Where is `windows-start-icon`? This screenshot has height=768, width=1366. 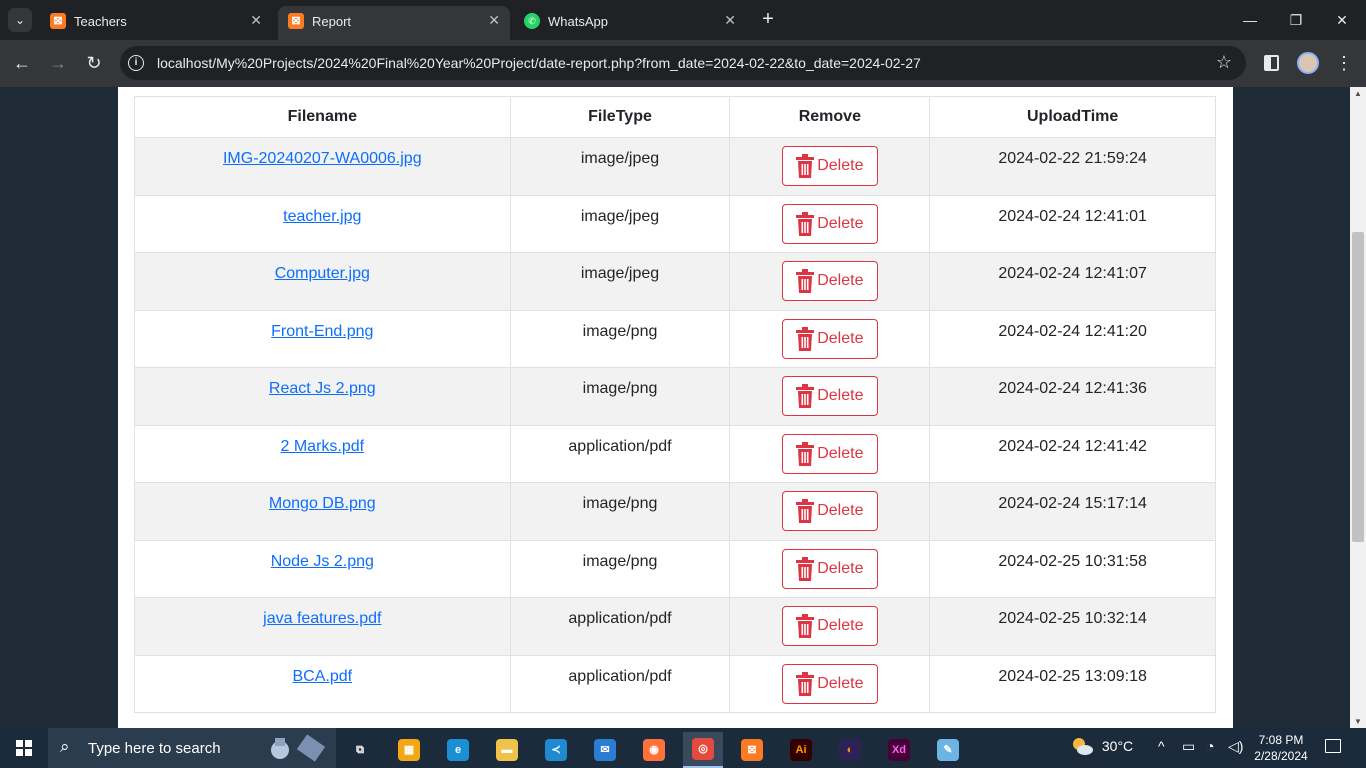 windows-start-icon is located at coordinates (24, 748).